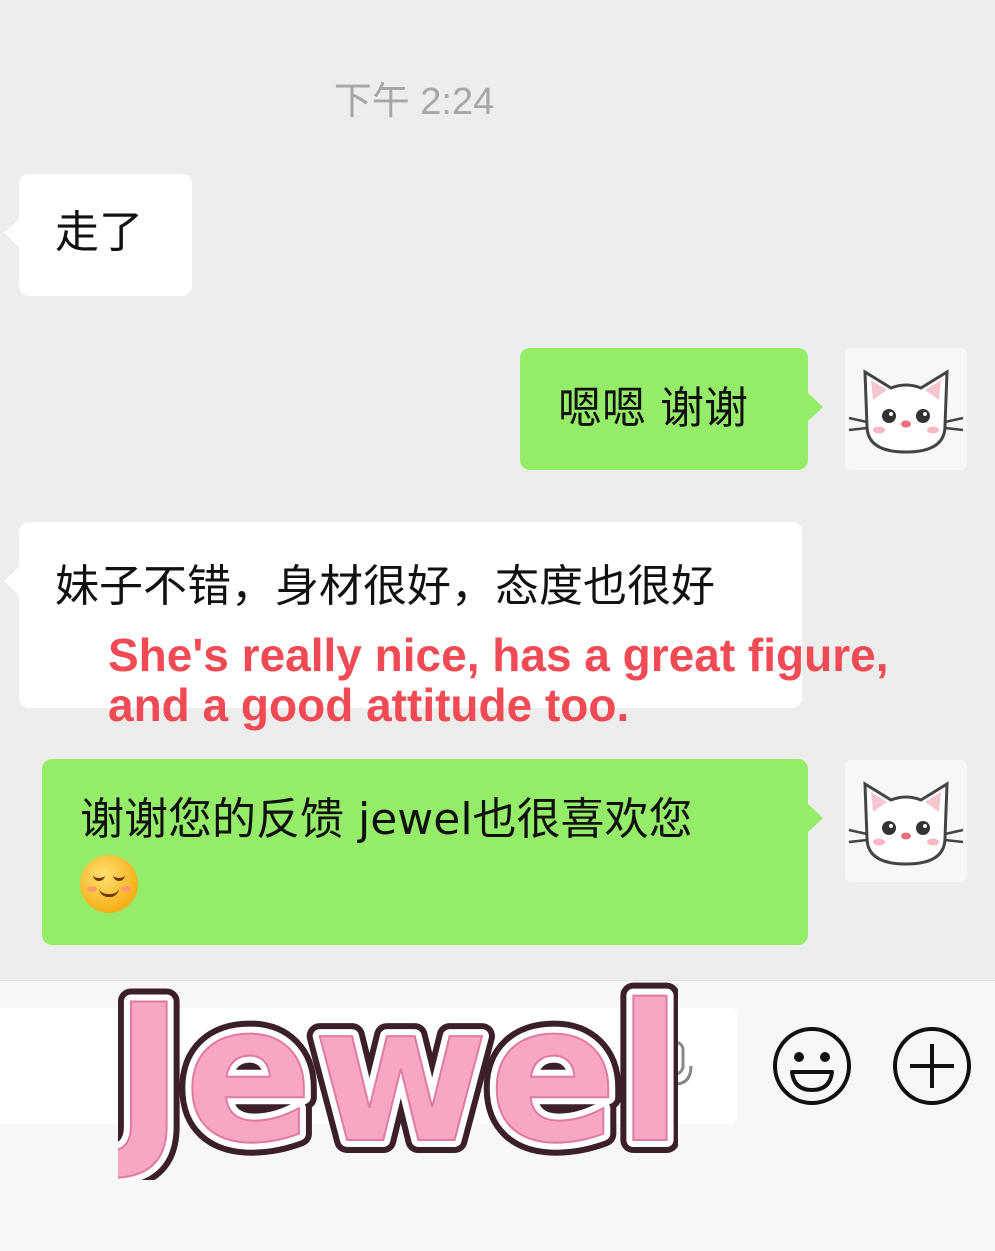  I want to click on outgoing-message-bubble: 谢谢您的反馈 jewel也很喜欢您, so click(432, 852).